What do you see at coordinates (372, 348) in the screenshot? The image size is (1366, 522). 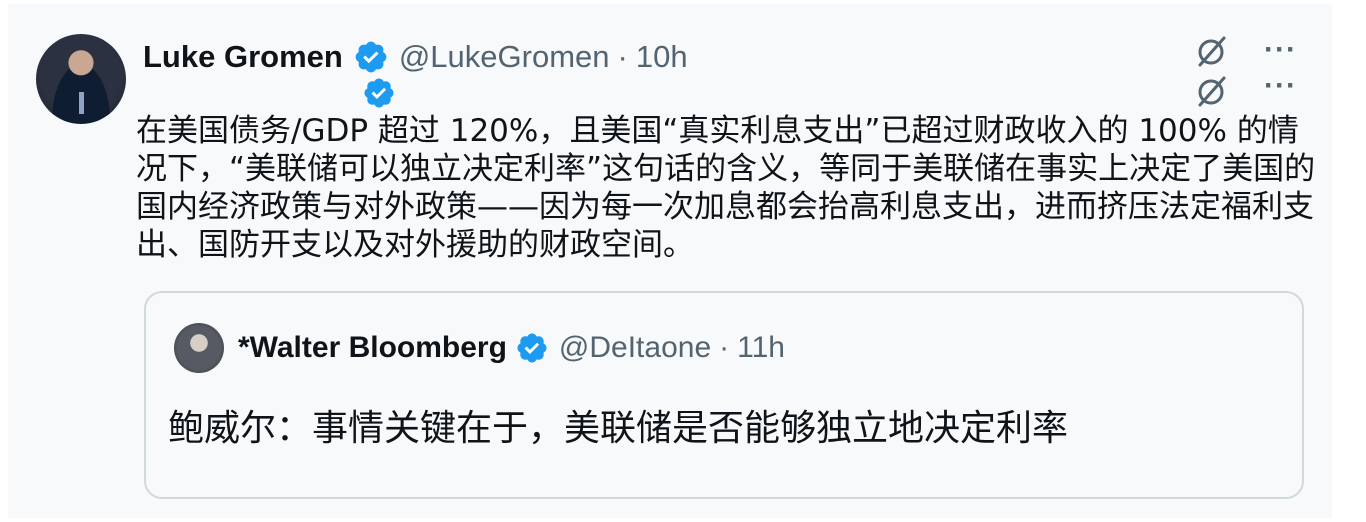 I see `quoted-author-name: *Walter Bloomberg` at bounding box center [372, 348].